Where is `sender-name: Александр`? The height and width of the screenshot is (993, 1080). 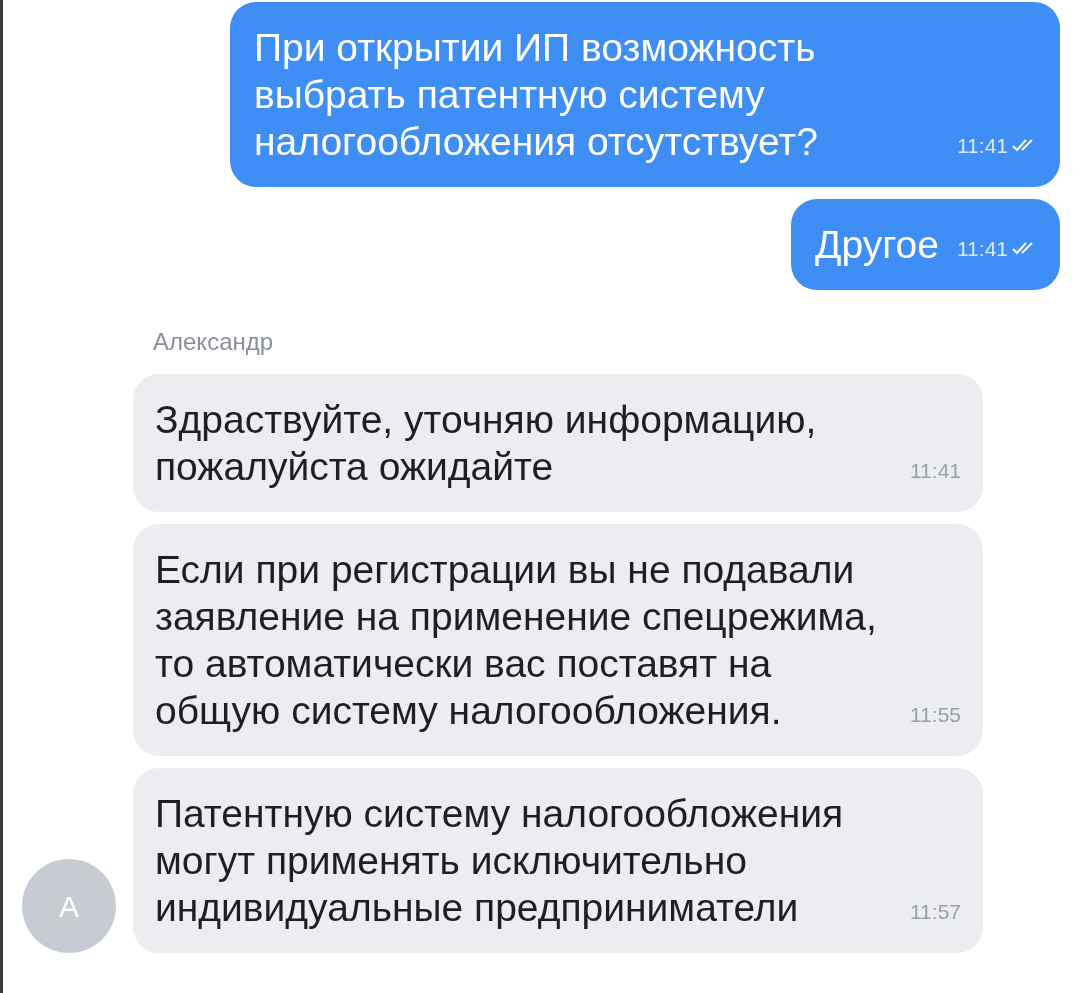 sender-name: Александр is located at coordinates (213, 341).